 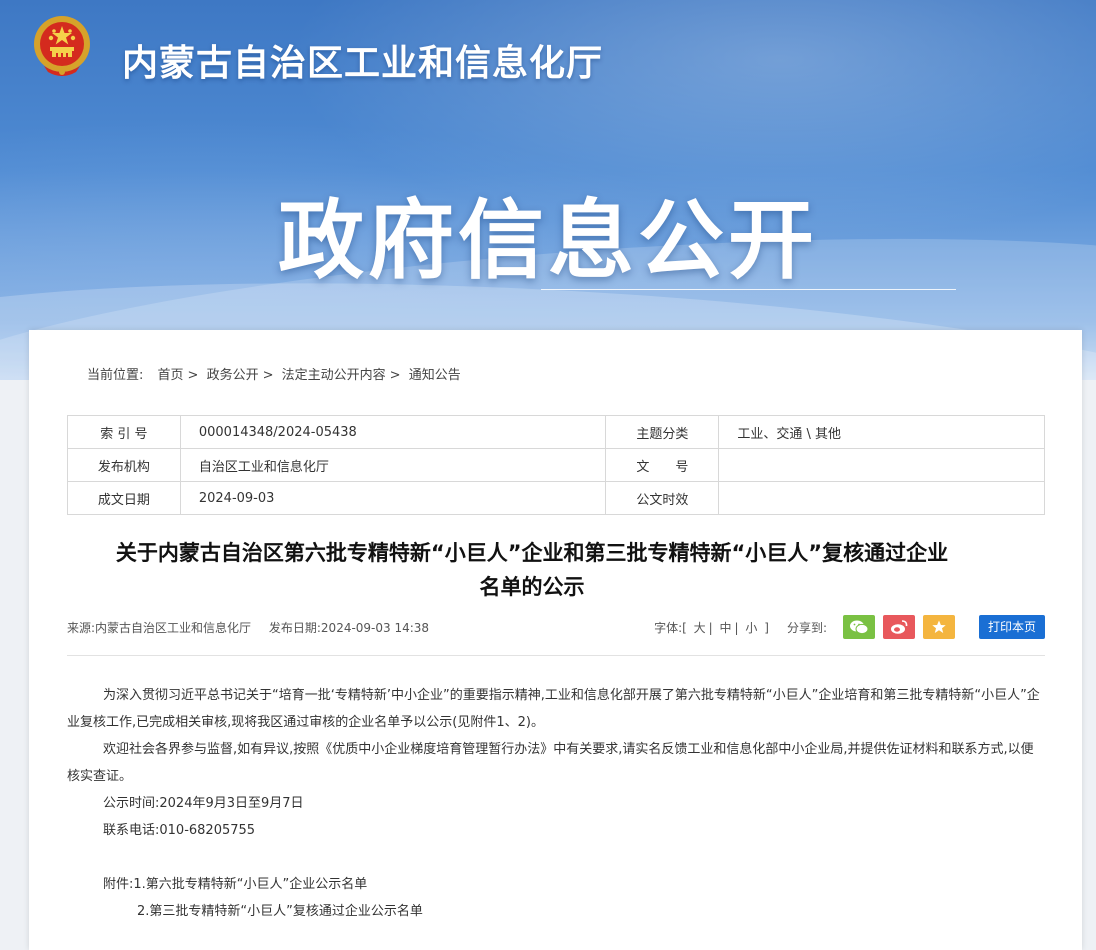 What do you see at coordinates (556, 884) in the screenshot?
I see `attachment-link-1: 附件:1.第六批专精特新“小巨人”企业公示名单` at bounding box center [556, 884].